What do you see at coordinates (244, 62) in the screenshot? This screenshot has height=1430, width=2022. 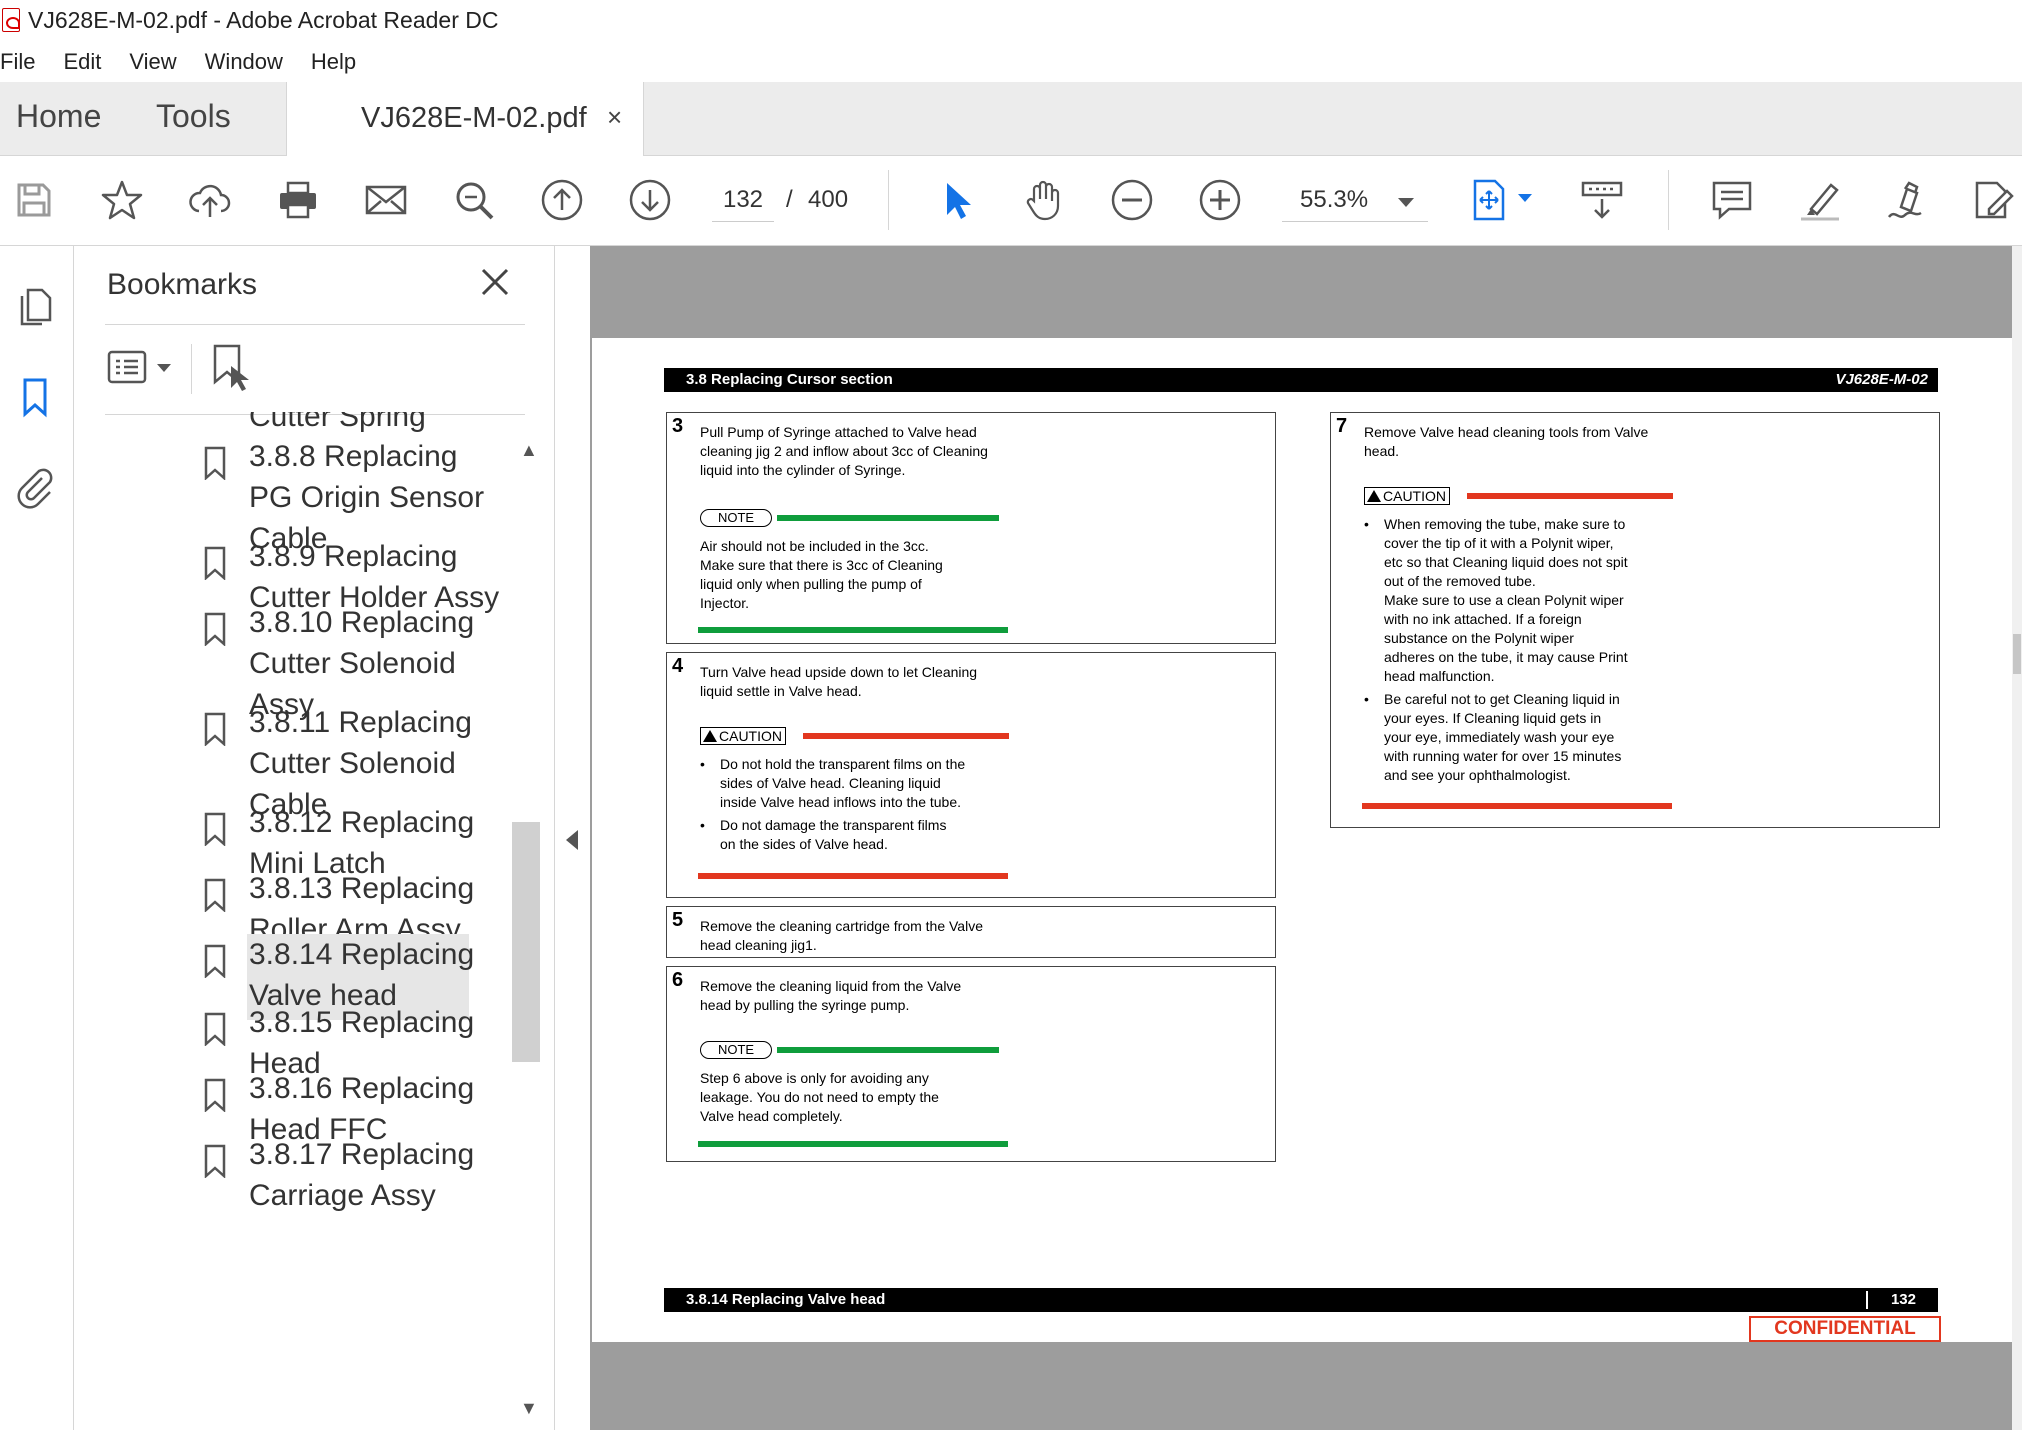 I see `menu-window: Window` at bounding box center [244, 62].